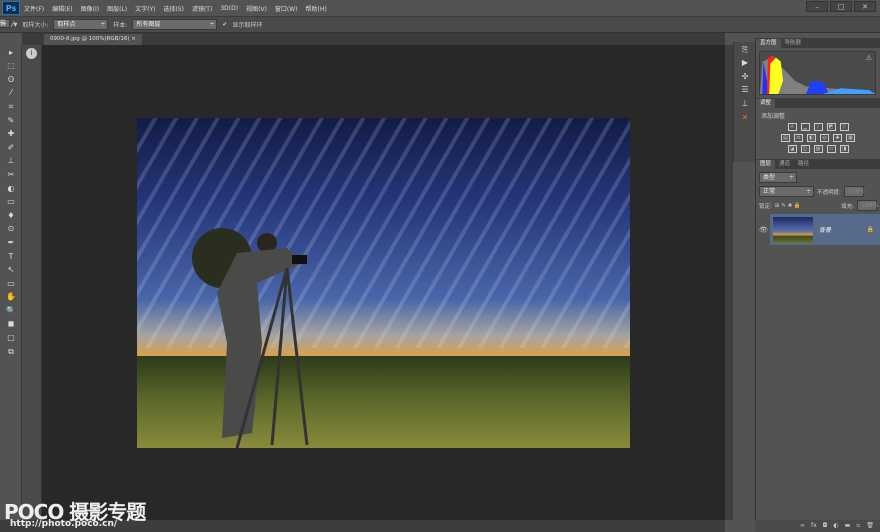  I want to click on menu-layer: 图层(L), so click(117, 8).